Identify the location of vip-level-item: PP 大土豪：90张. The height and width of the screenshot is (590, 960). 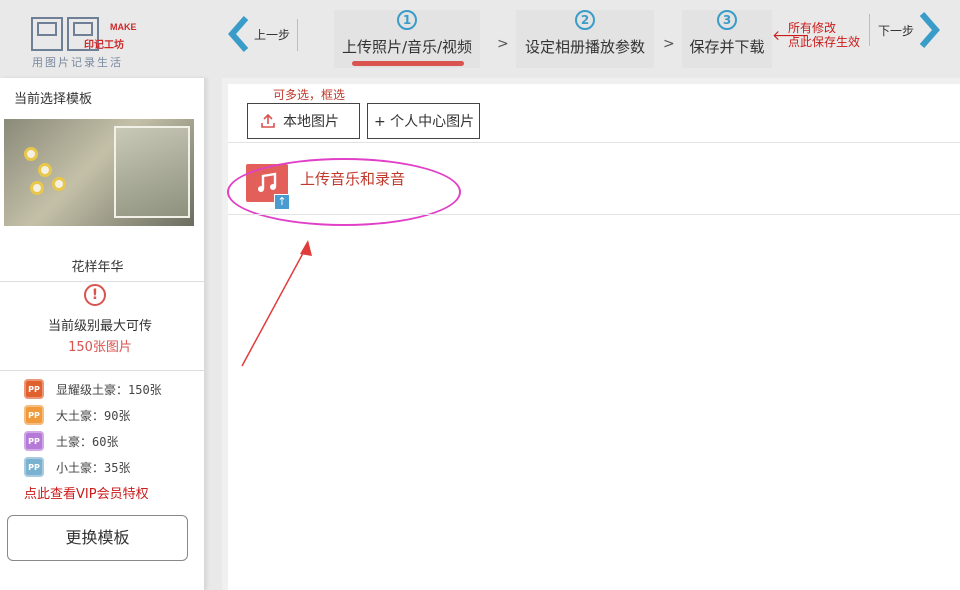
(93, 415).